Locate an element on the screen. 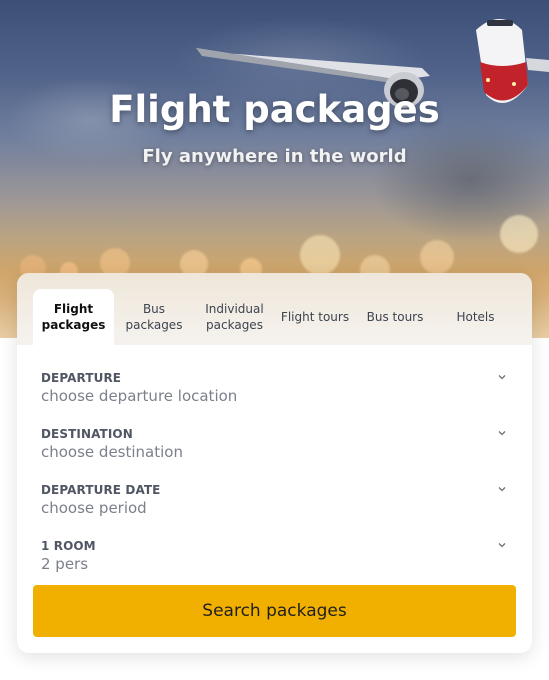  departure-date-label: DEPARTURE DATE is located at coordinates (101, 490).